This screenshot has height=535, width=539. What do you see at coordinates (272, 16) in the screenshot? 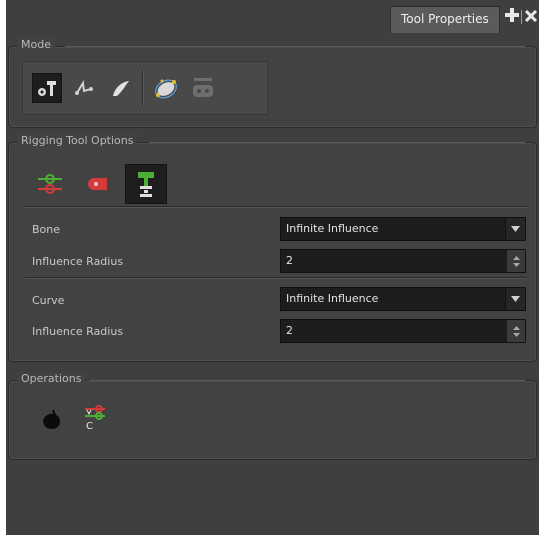
I see `panel-tab-bar: Tool Properties` at bounding box center [272, 16].